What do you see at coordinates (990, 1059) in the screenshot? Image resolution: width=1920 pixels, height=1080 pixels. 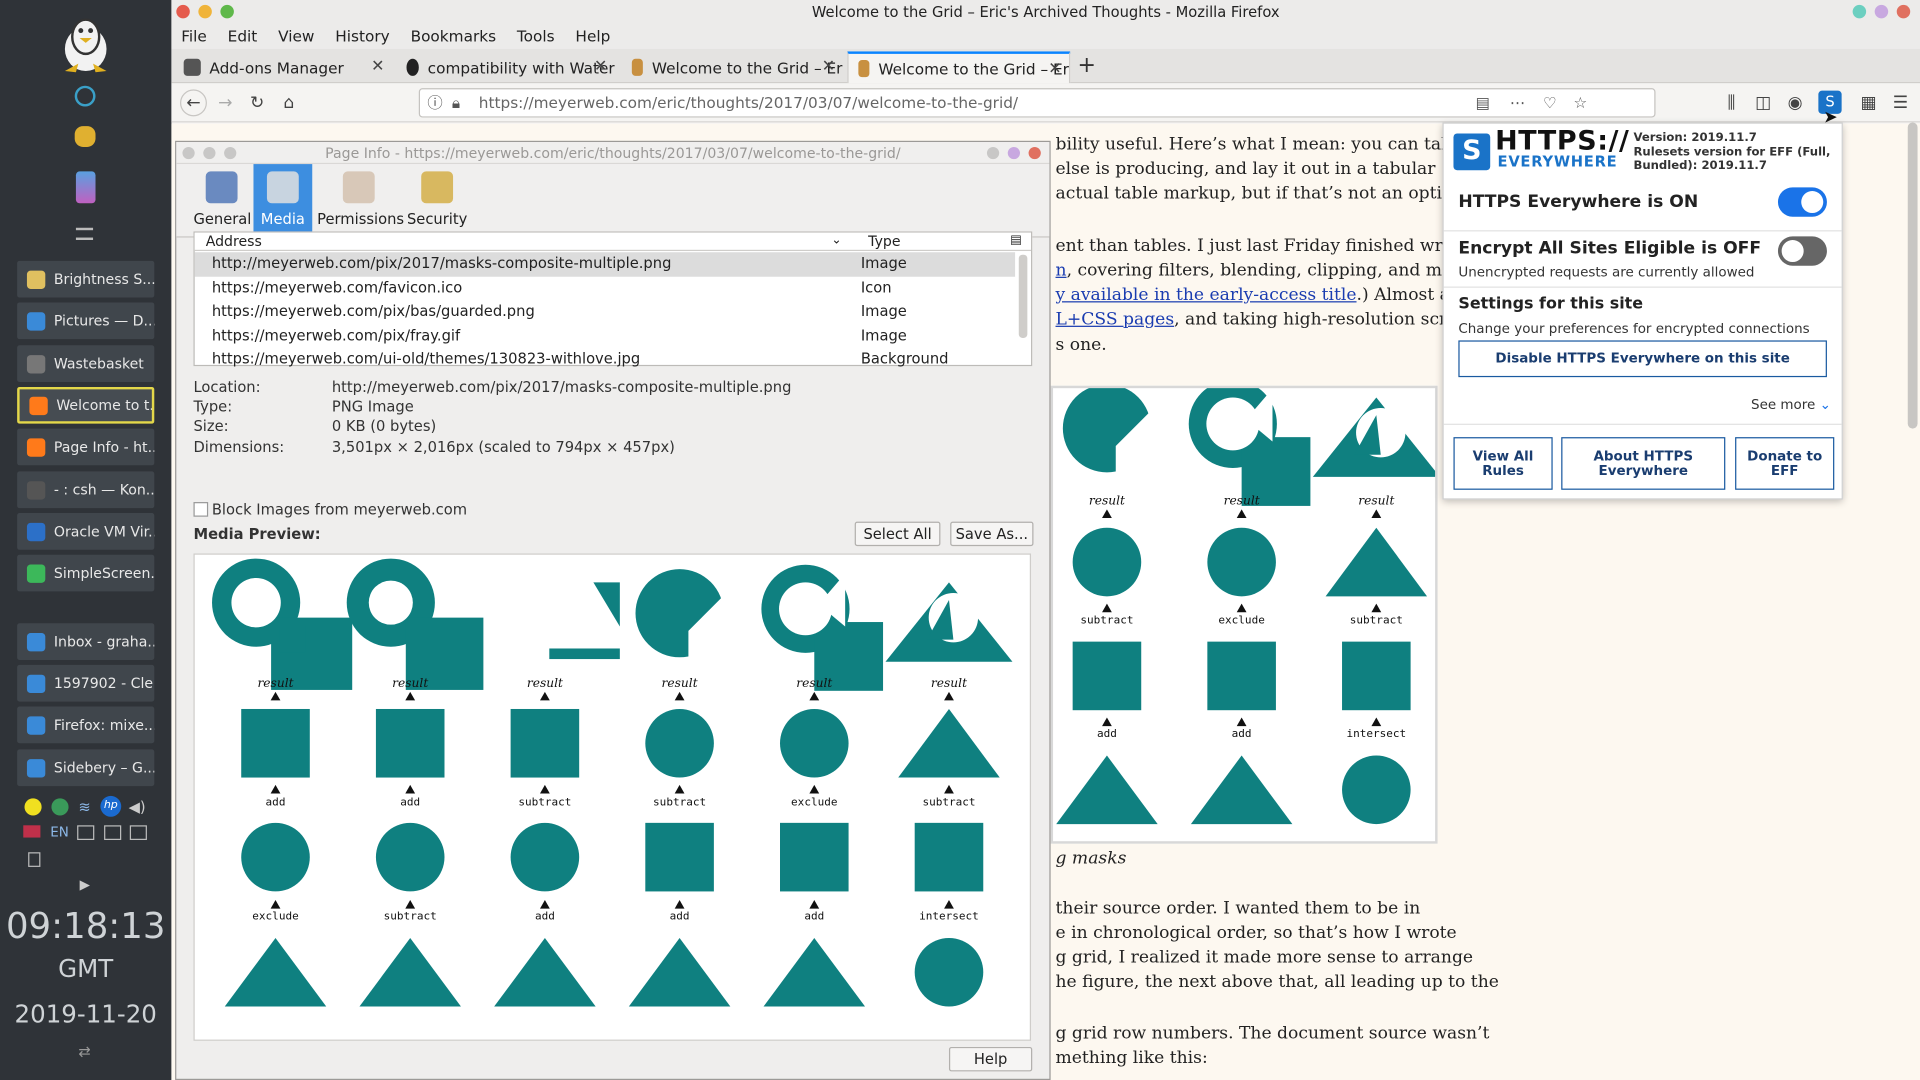 I see `help-button: Help` at bounding box center [990, 1059].